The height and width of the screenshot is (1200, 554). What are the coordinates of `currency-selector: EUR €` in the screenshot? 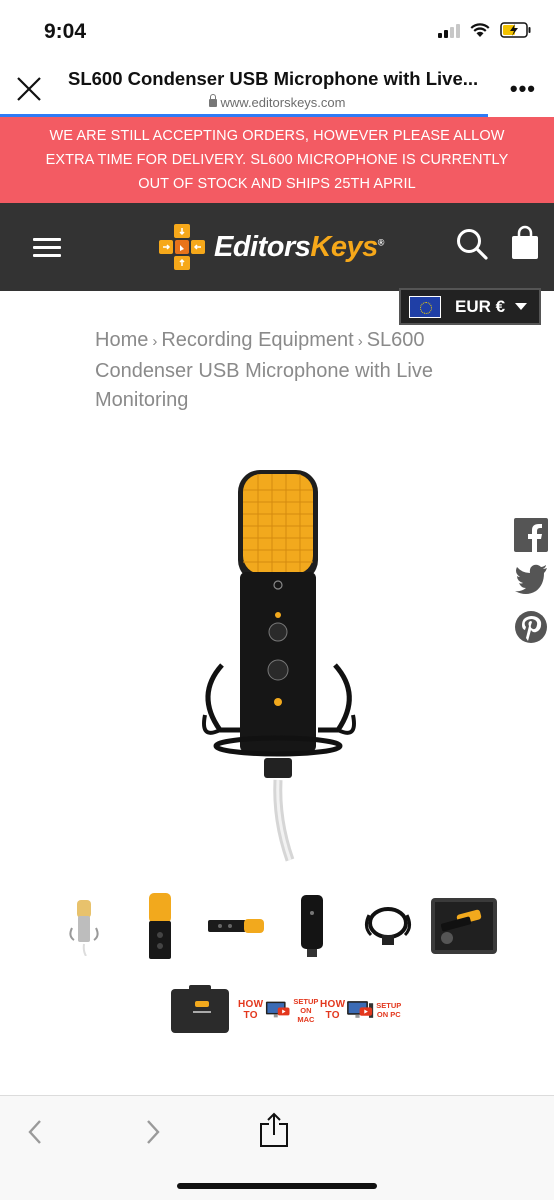 It's located at (470, 306).